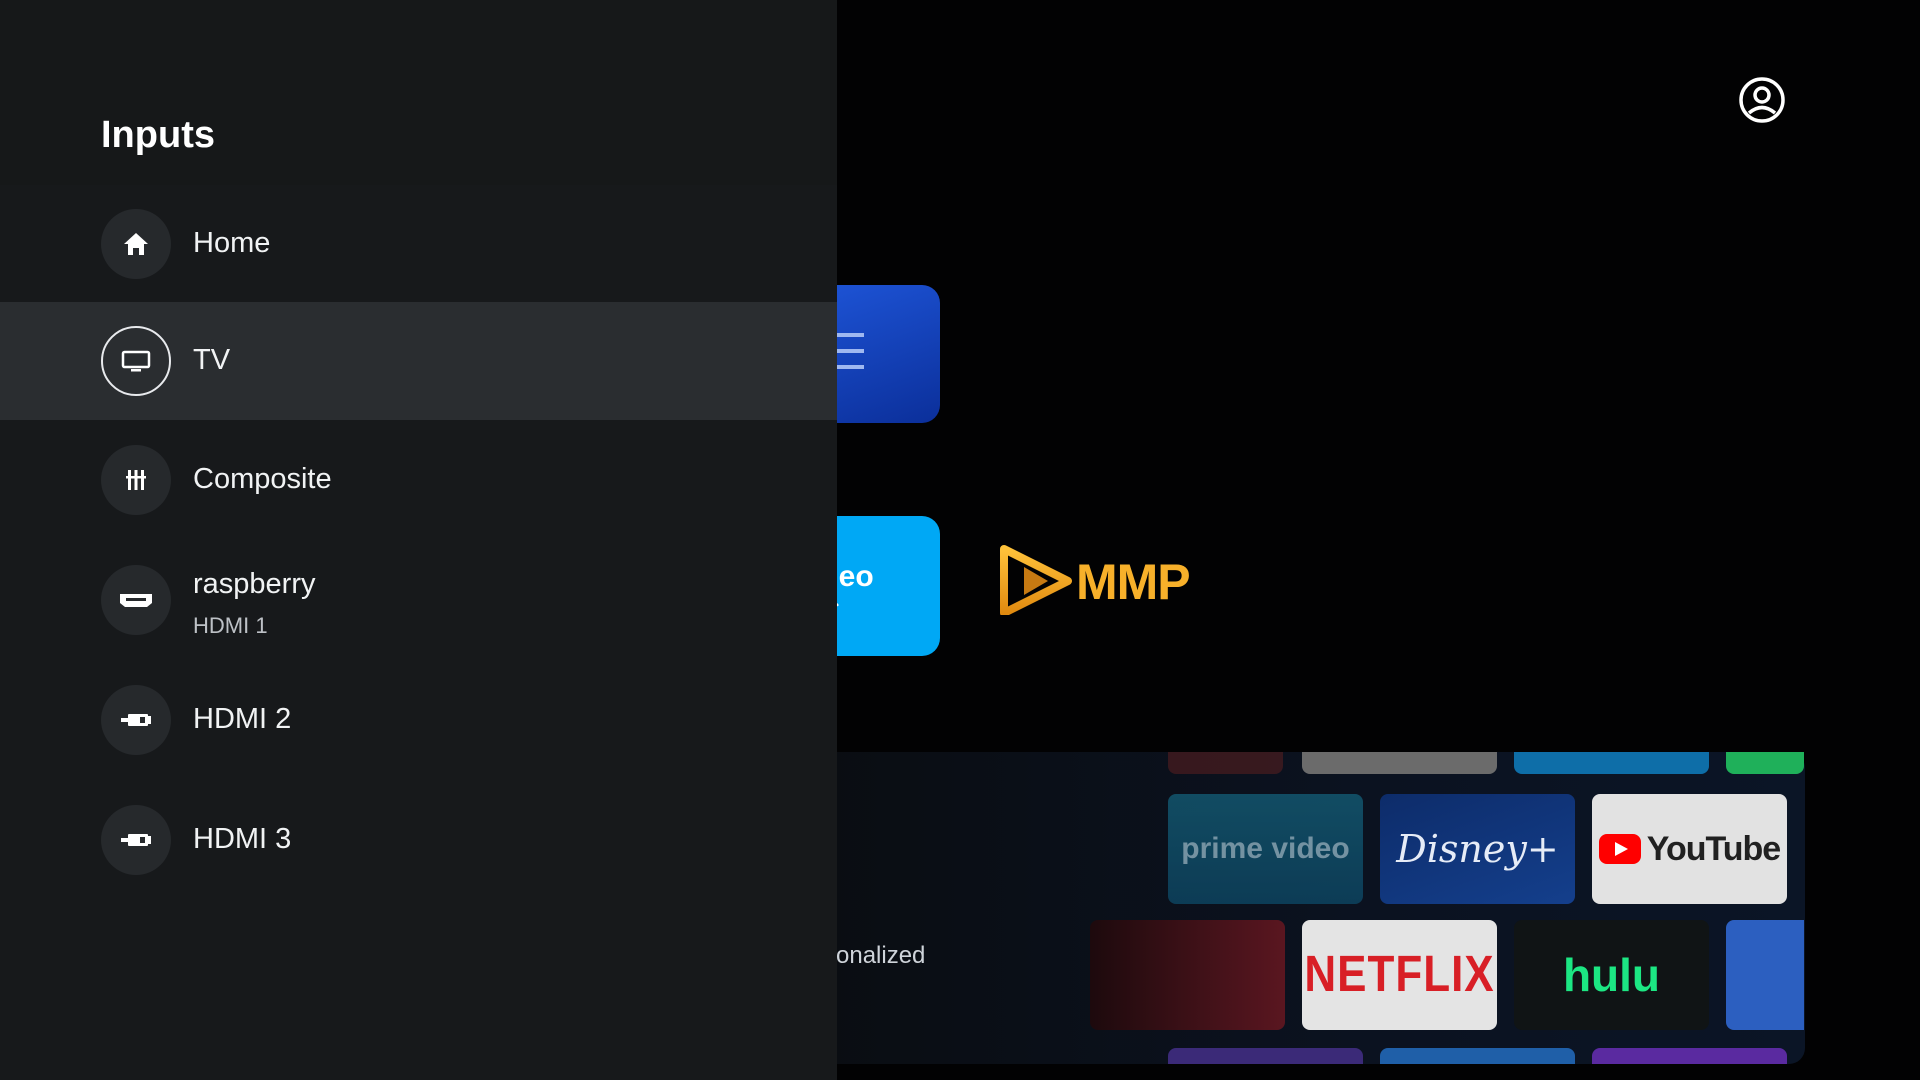  What do you see at coordinates (418, 840) in the screenshot?
I see `input-item-hdmi-3: HDMI 3` at bounding box center [418, 840].